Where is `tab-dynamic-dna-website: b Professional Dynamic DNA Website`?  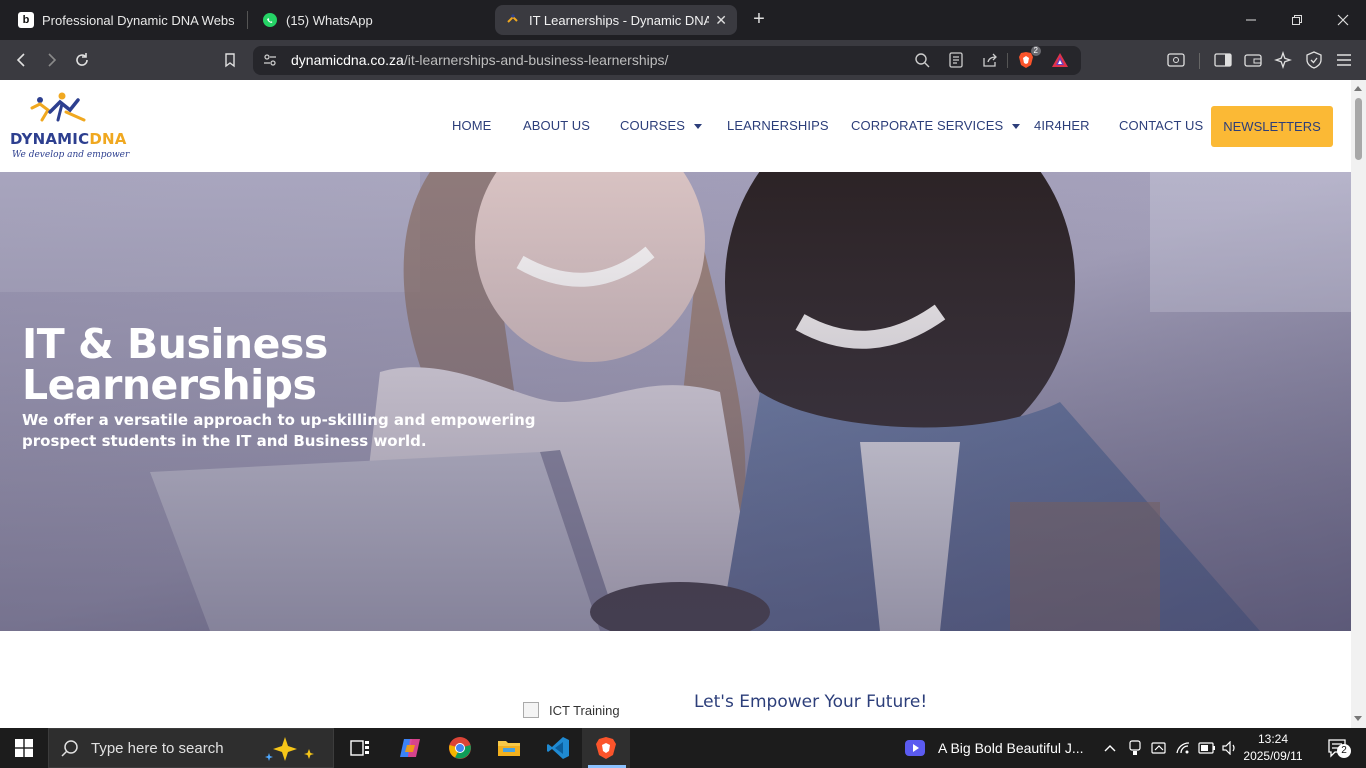 tab-dynamic-dna-website: b Professional Dynamic DNA Website is located at coordinates (126, 20).